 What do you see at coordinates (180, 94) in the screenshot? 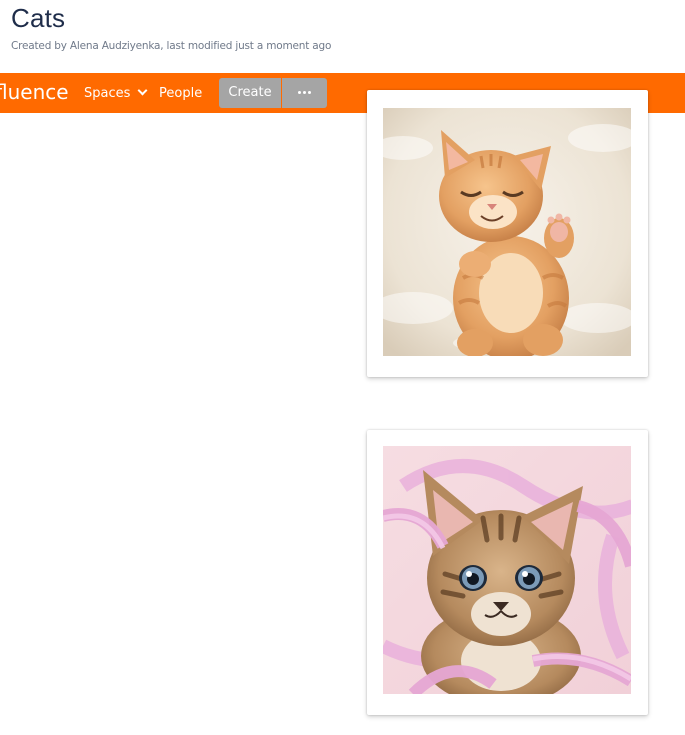
I see `people-link: People` at bounding box center [180, 94].